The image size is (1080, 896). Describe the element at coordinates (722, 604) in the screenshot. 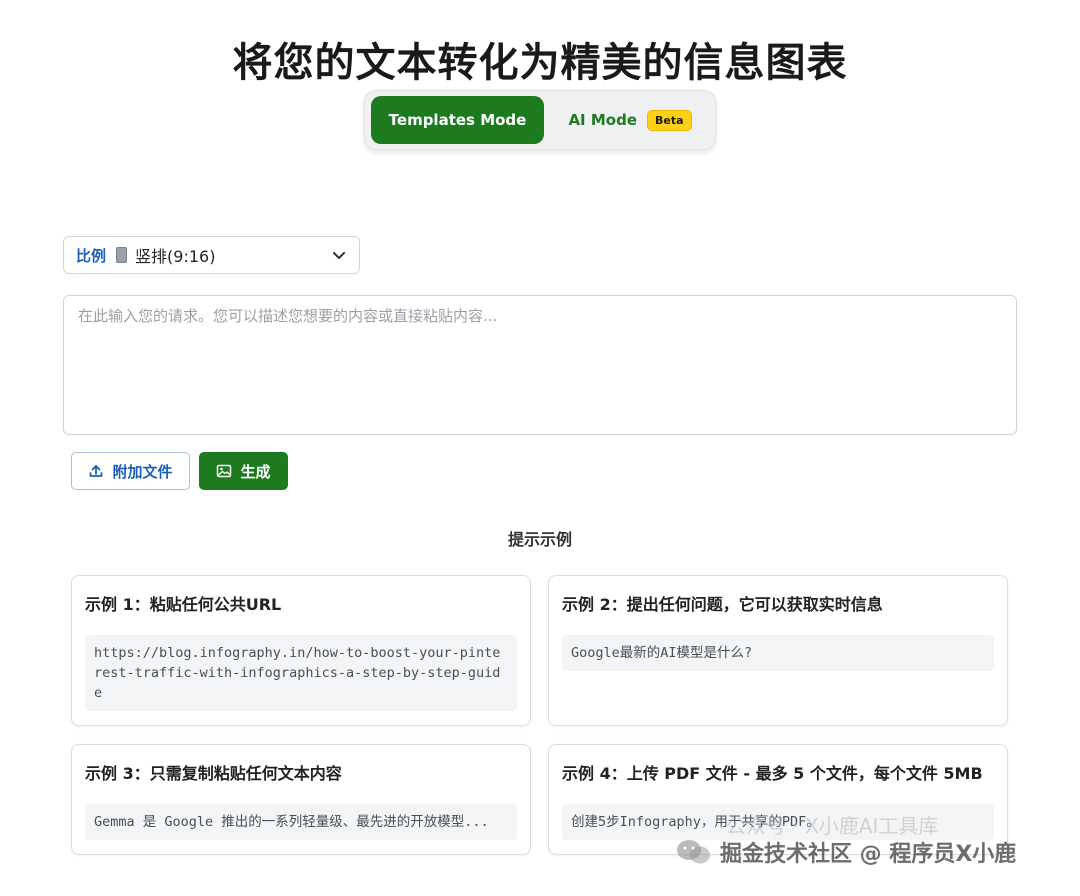

I see `example-card-title: 示例 2：提出任何问题，它可以获取实时信息` at that location.